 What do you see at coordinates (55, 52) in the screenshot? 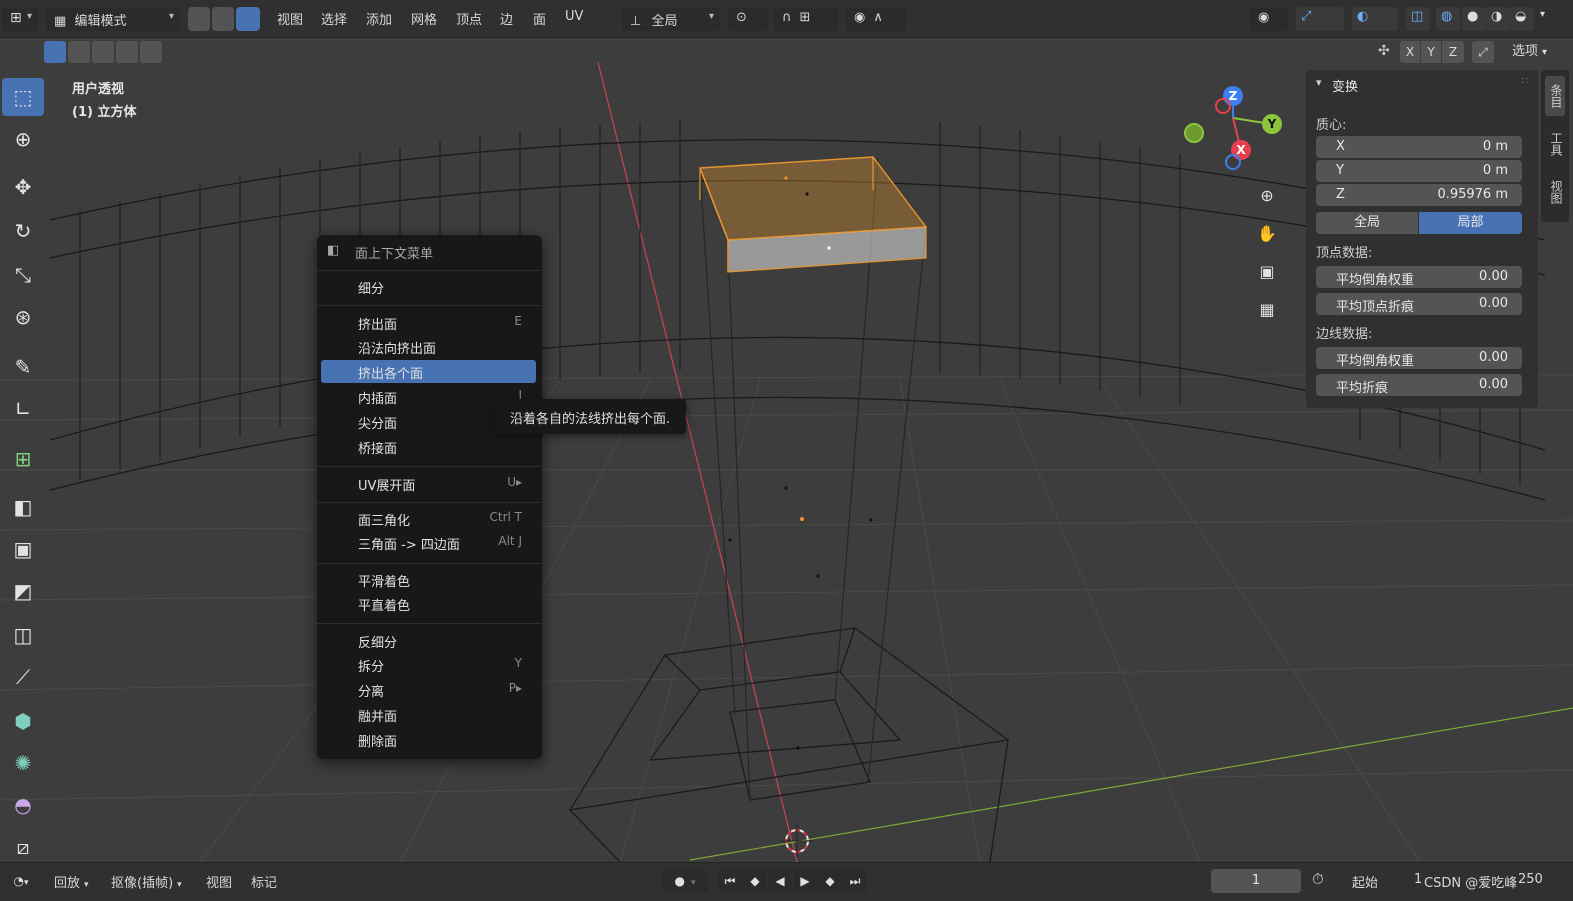
I see `select-new-button` at bounding box center [55, 52].